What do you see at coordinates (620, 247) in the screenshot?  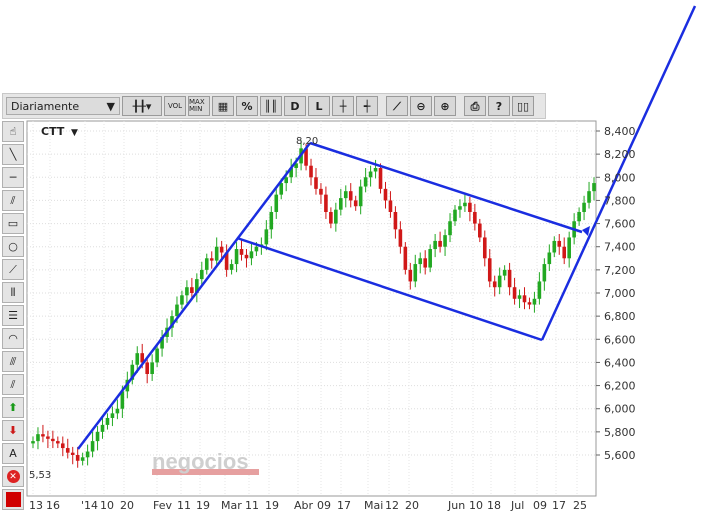 I see `y-tick-label: 7,400` at bounding box center [620, 247].